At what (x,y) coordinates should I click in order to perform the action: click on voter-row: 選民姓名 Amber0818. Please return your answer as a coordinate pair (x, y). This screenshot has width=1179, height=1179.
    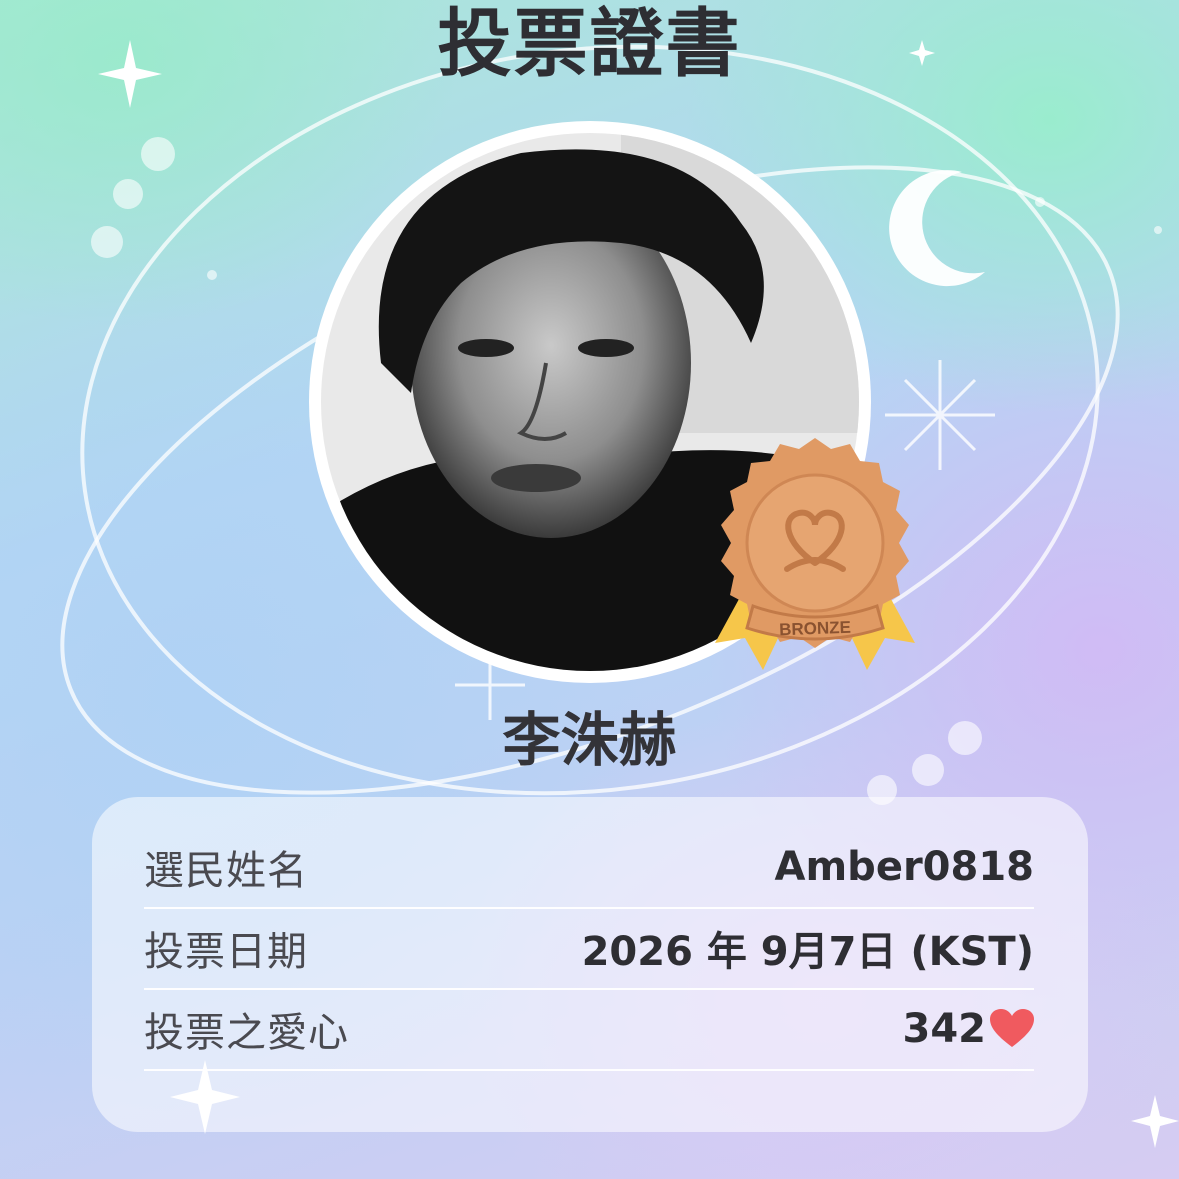
    Looking at the image, I should click on (589, 868).